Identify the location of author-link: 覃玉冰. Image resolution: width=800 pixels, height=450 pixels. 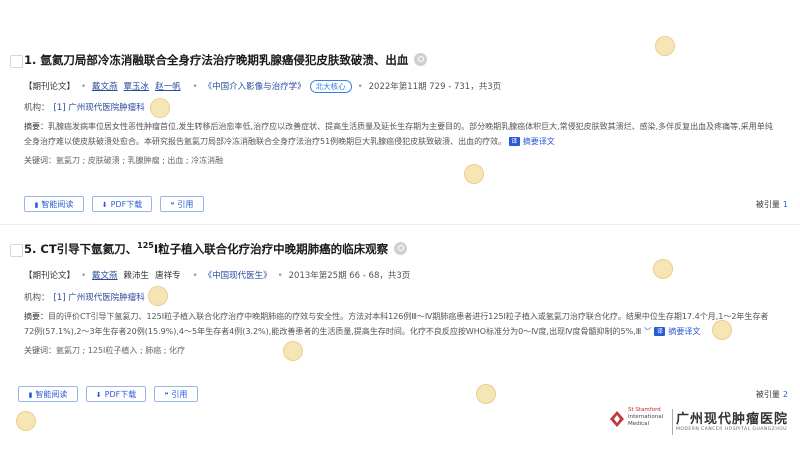
(137, 87).